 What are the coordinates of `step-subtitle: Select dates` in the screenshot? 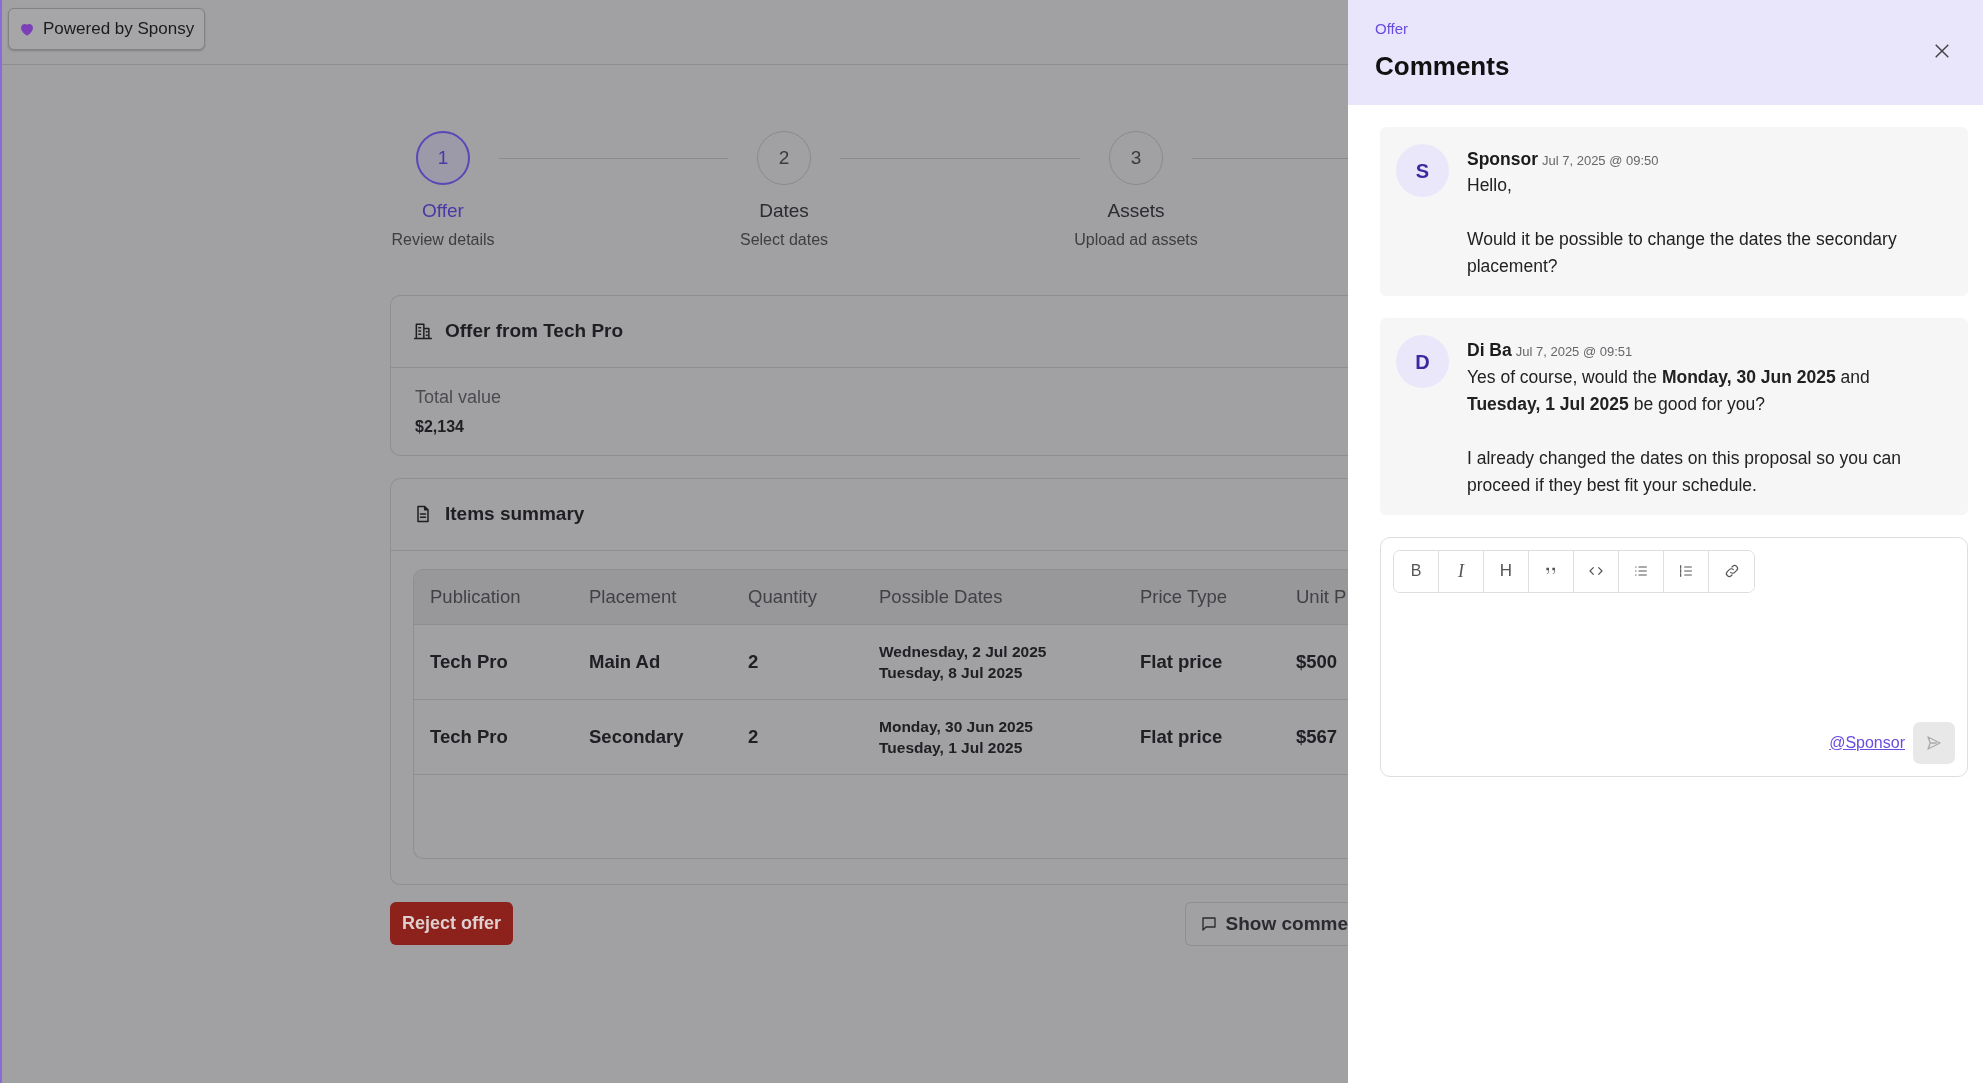 It's located at (784, 239).